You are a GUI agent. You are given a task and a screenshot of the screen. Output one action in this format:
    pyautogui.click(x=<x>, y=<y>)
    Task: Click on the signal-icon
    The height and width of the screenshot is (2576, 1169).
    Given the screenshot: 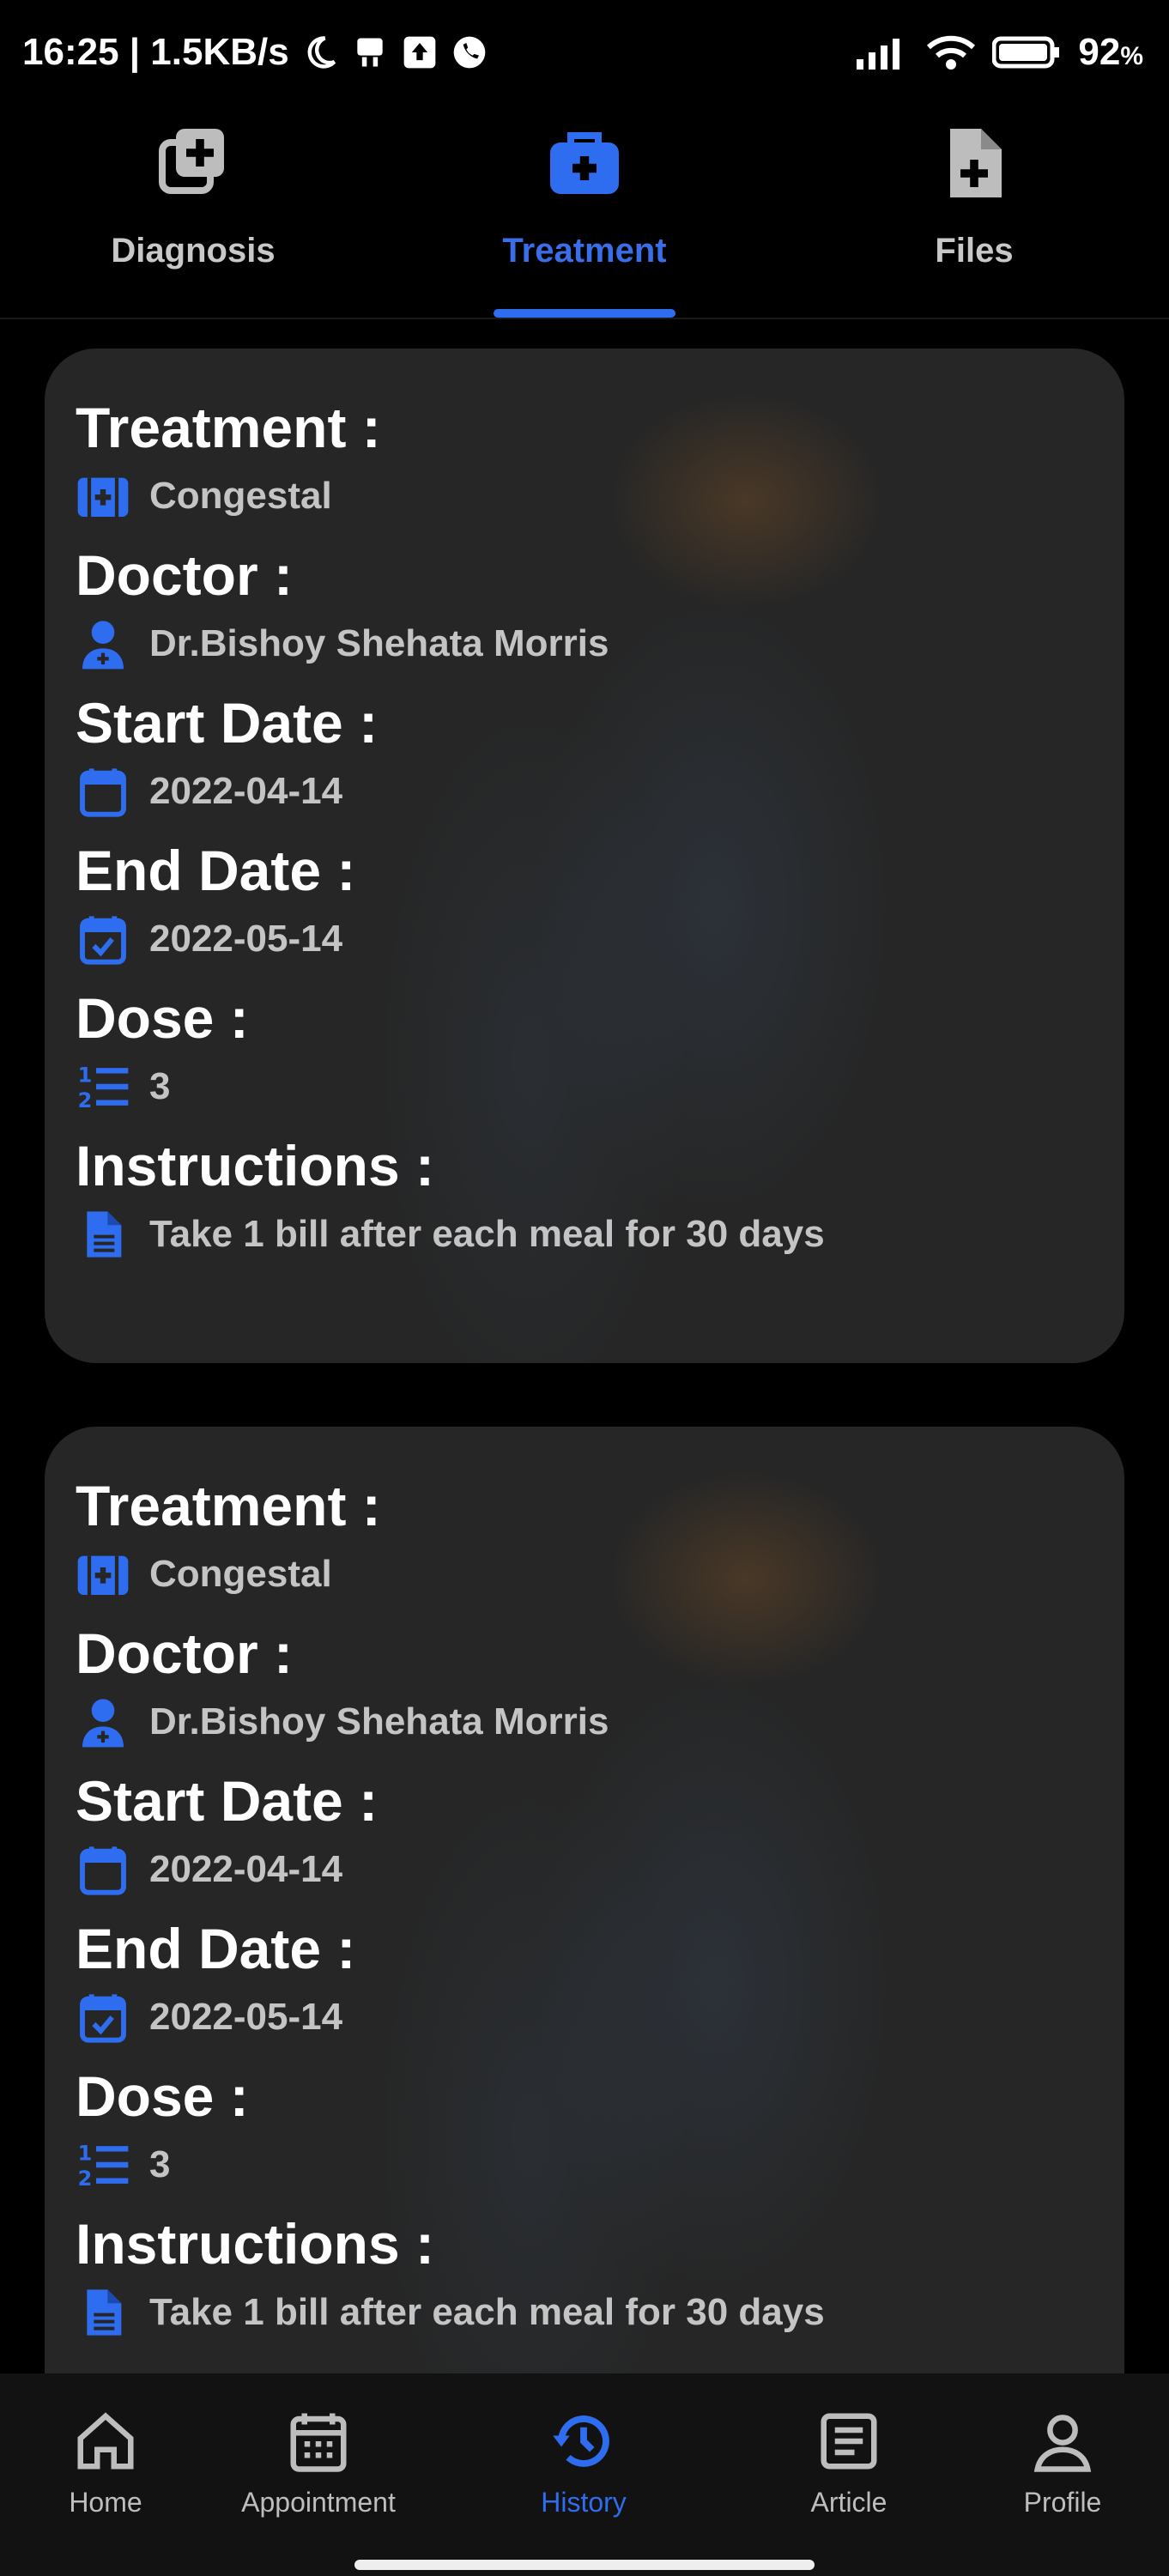 What is the action you would take?
    pyautogui.click(x=878, y=54)
    